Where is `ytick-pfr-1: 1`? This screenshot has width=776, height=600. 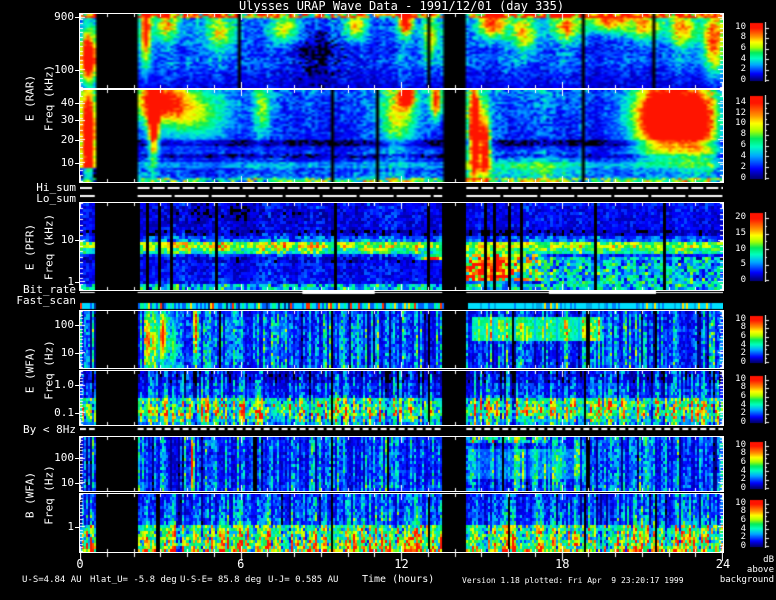
ytick-pfr-1: 1 is located at coordinates (70, 281).